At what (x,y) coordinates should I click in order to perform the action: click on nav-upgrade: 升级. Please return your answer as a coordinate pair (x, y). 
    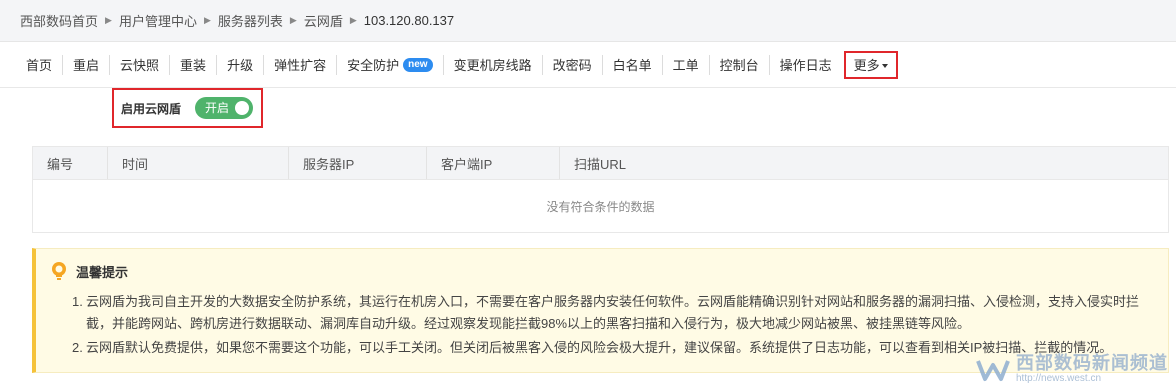
    Looking at the image, I should click on (239, 64).